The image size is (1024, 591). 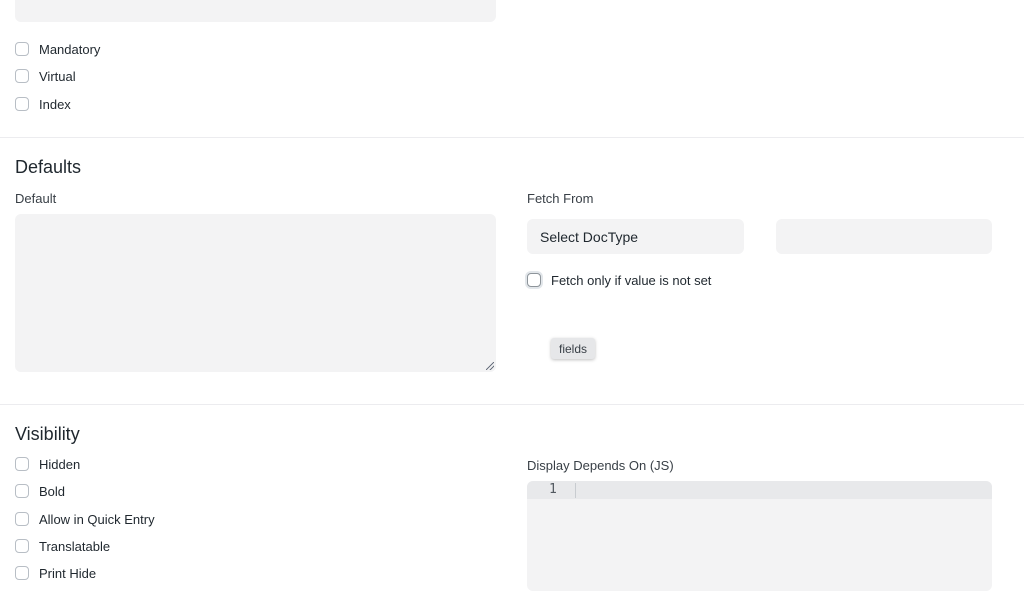 What do you see at coordinates (534, 280) in the screenshot?
I see `fetch-only-if-not-set-checkbox` at bounding box center [534, 280].